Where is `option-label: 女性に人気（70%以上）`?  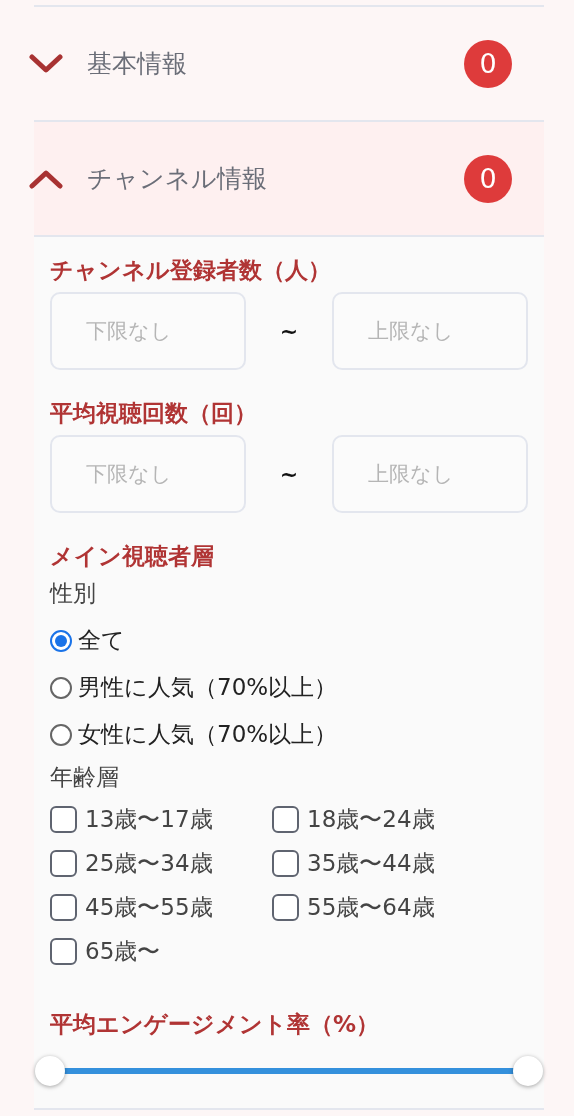
option-label: 女性に人気（70%以上） is located at coordinates (208, 734).